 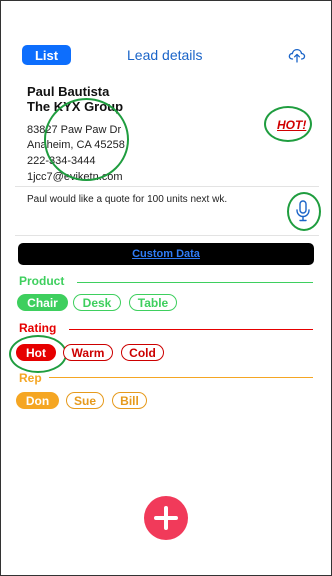 I want to click on custom-data-bar: Custom Data, so click(x=166, y=254).